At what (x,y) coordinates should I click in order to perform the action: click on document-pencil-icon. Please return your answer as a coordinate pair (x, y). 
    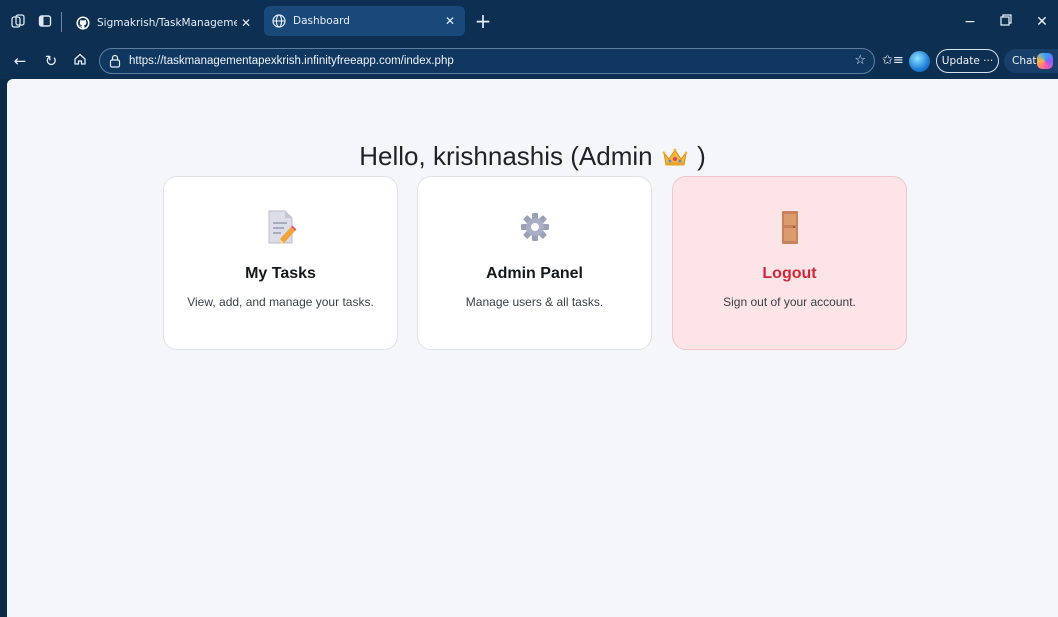
    Looking at the image, I should click on (281, 227).